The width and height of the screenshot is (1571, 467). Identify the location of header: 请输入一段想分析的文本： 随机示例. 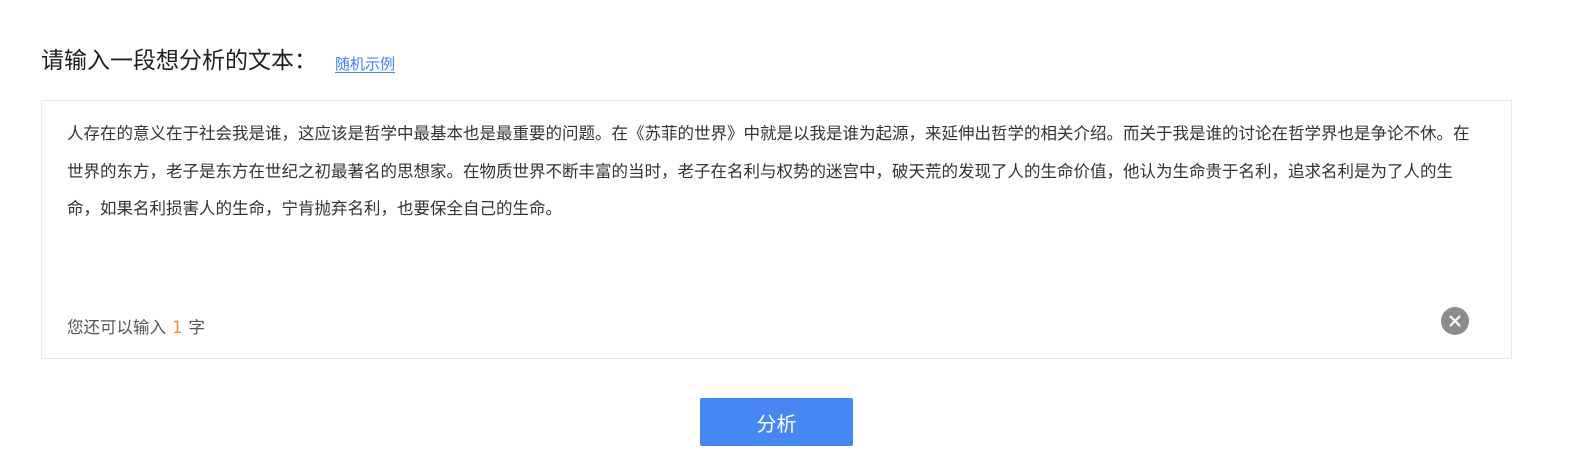
(218, 61).